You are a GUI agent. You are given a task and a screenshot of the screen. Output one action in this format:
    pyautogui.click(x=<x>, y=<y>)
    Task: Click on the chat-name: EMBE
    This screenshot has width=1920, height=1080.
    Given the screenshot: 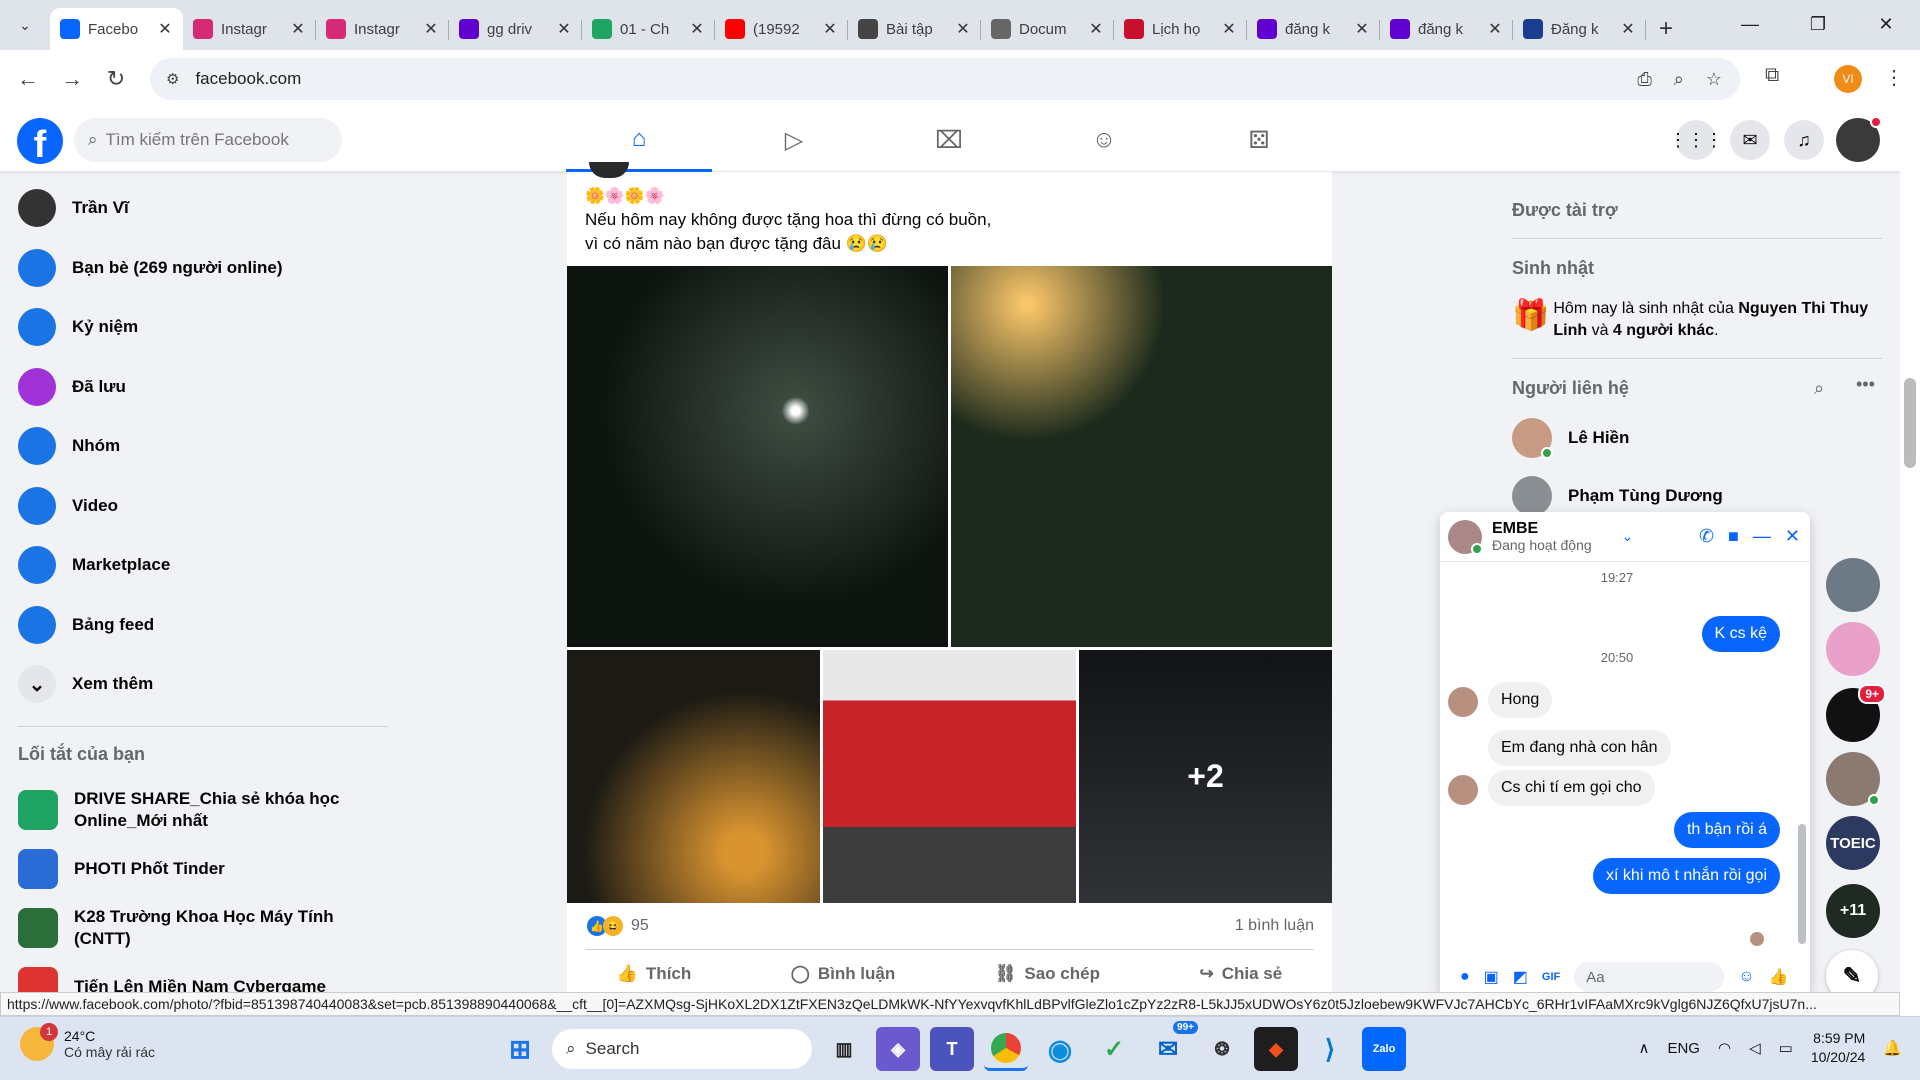 What is the action you would take?
    pyautogui.click(x=1542, y=528)
    